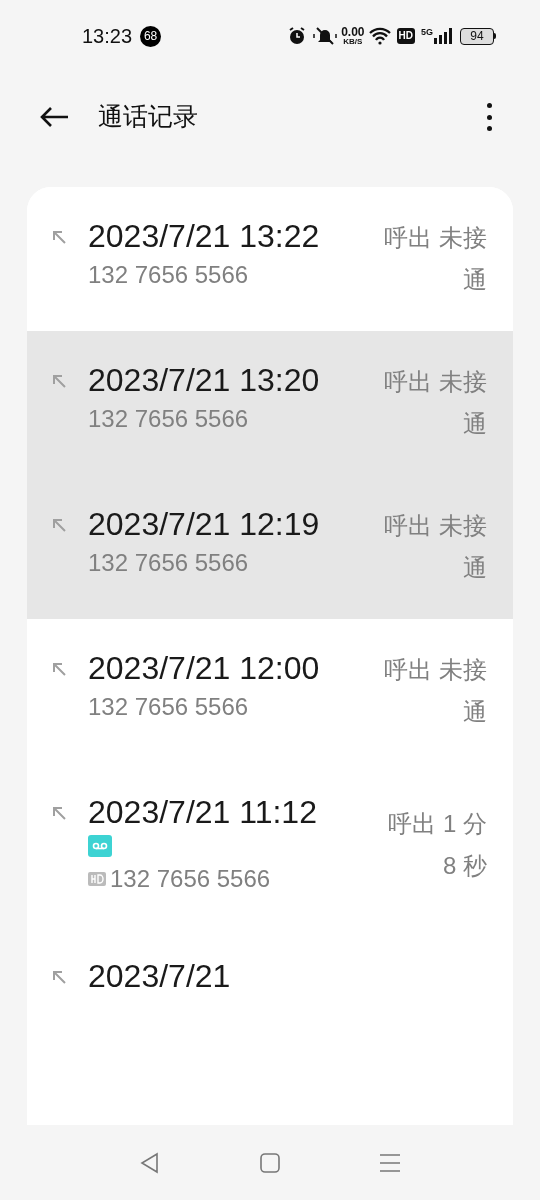  Describe the element at coordinates (353, 32) in the screenshot. I see `net-speed: 0.00` at that location.